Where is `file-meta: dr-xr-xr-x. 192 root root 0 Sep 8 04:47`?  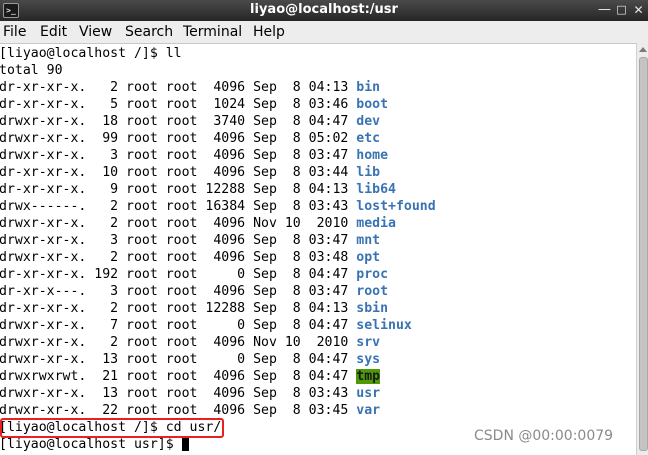
file-meta: dr-xr-xr-x. 192 root root 0 Sep 8 04:47 is located at coordinates (178, 274).